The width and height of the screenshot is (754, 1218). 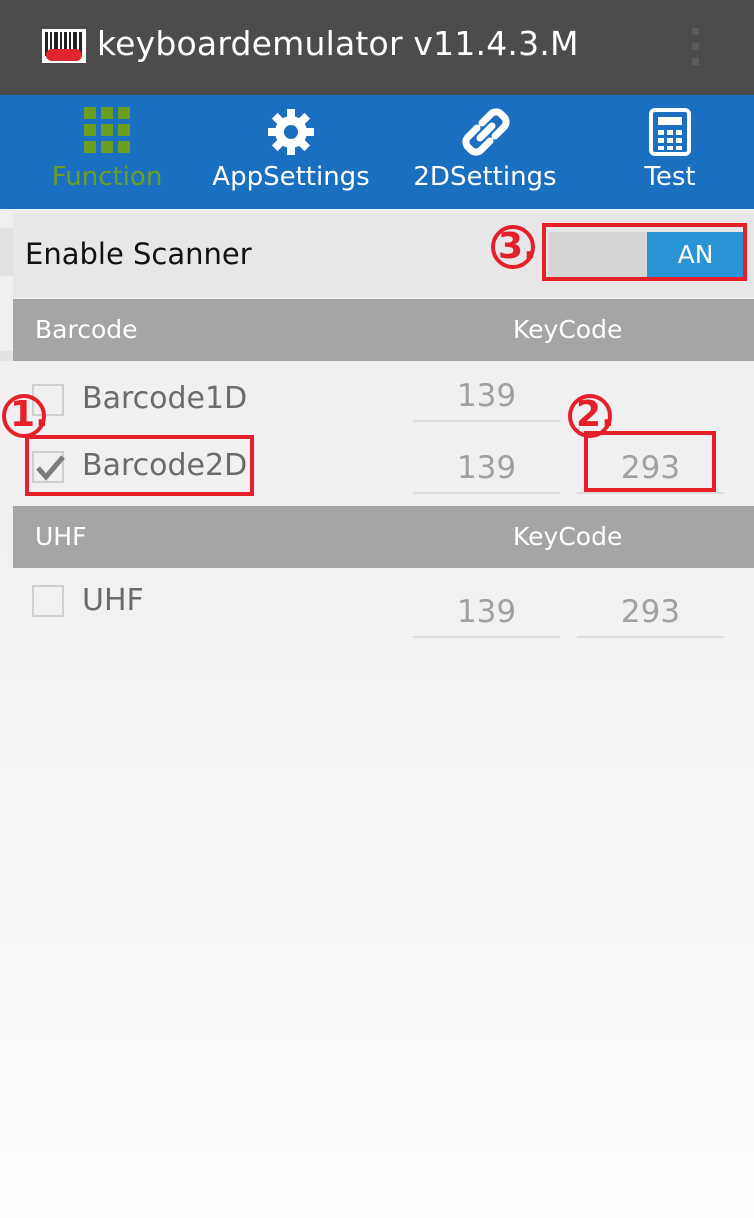 I want to click on barcode2d-keycode-field: 139, so click(x=486, y=469).